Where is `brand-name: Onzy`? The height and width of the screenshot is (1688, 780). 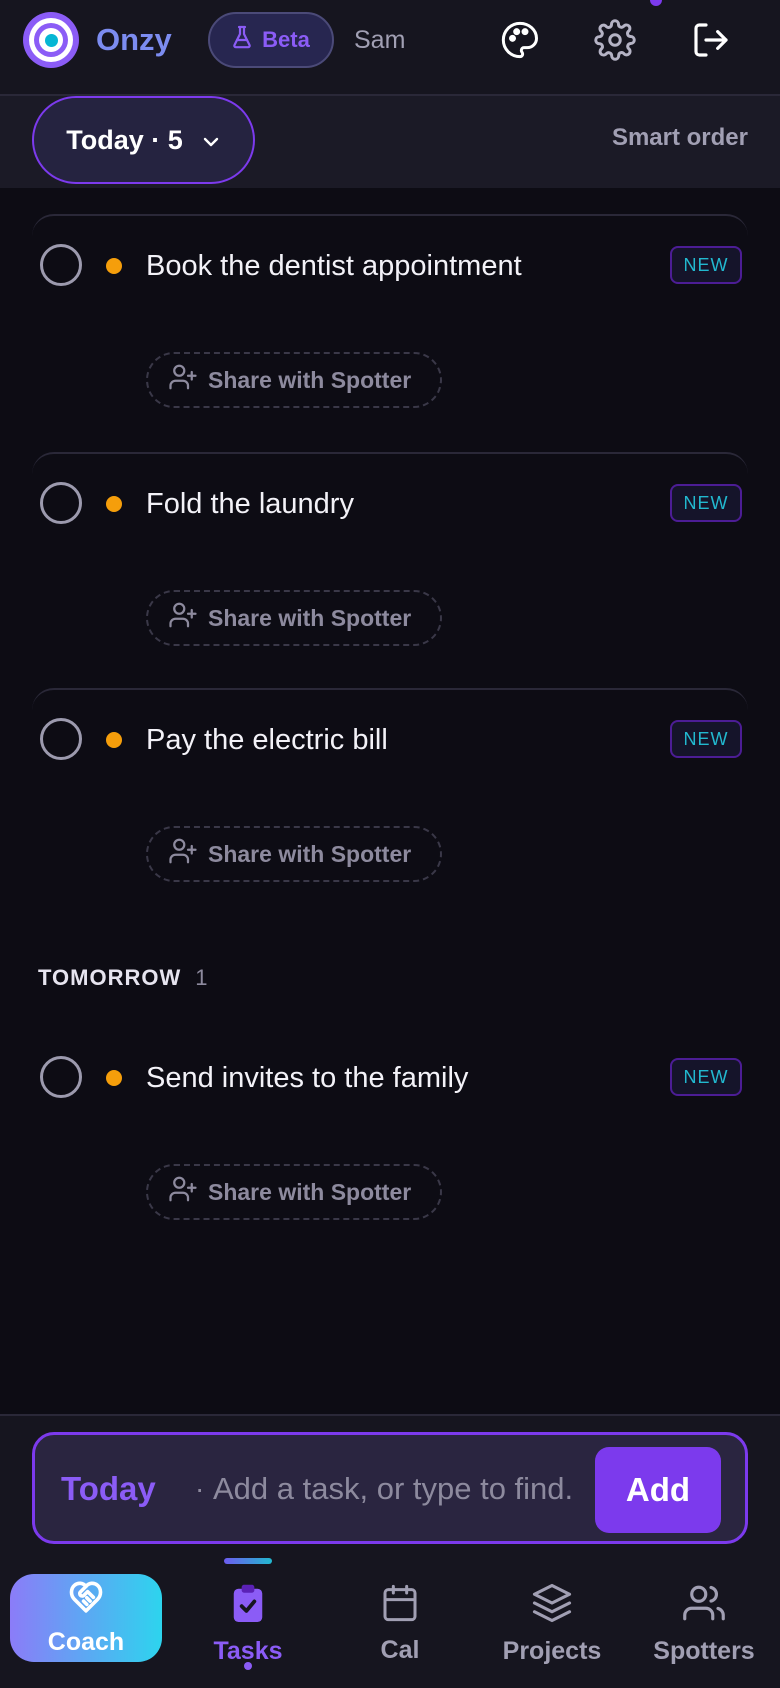
brand-name: Onzy is located at coordinates (134, 39).